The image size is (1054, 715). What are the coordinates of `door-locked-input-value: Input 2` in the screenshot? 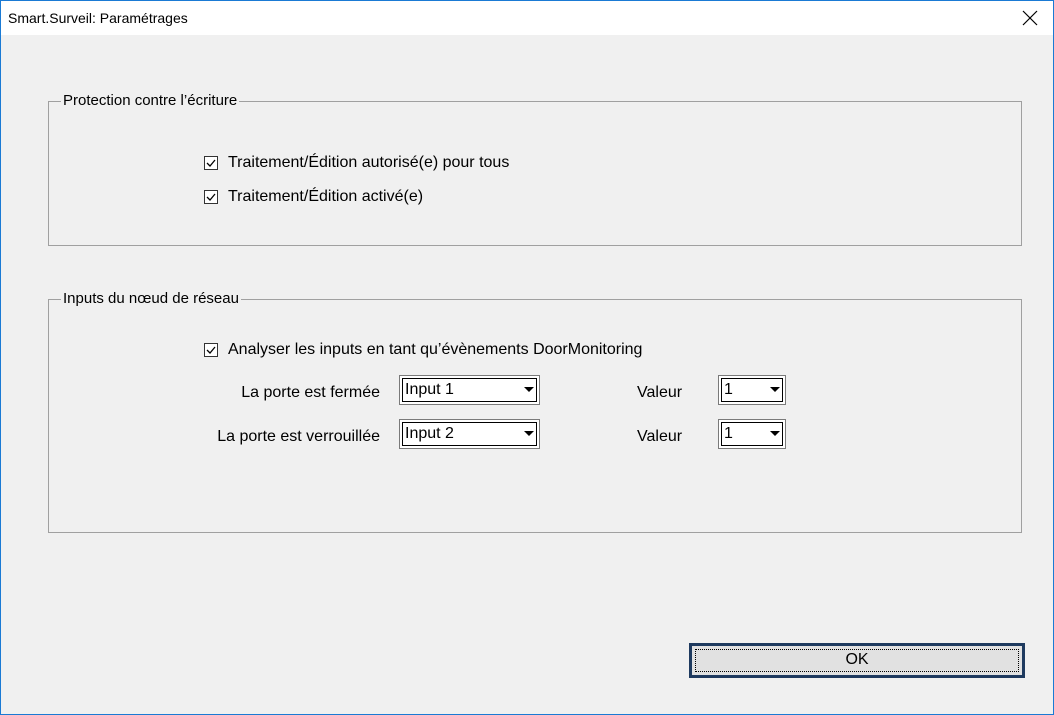 It's located at (429, 433).